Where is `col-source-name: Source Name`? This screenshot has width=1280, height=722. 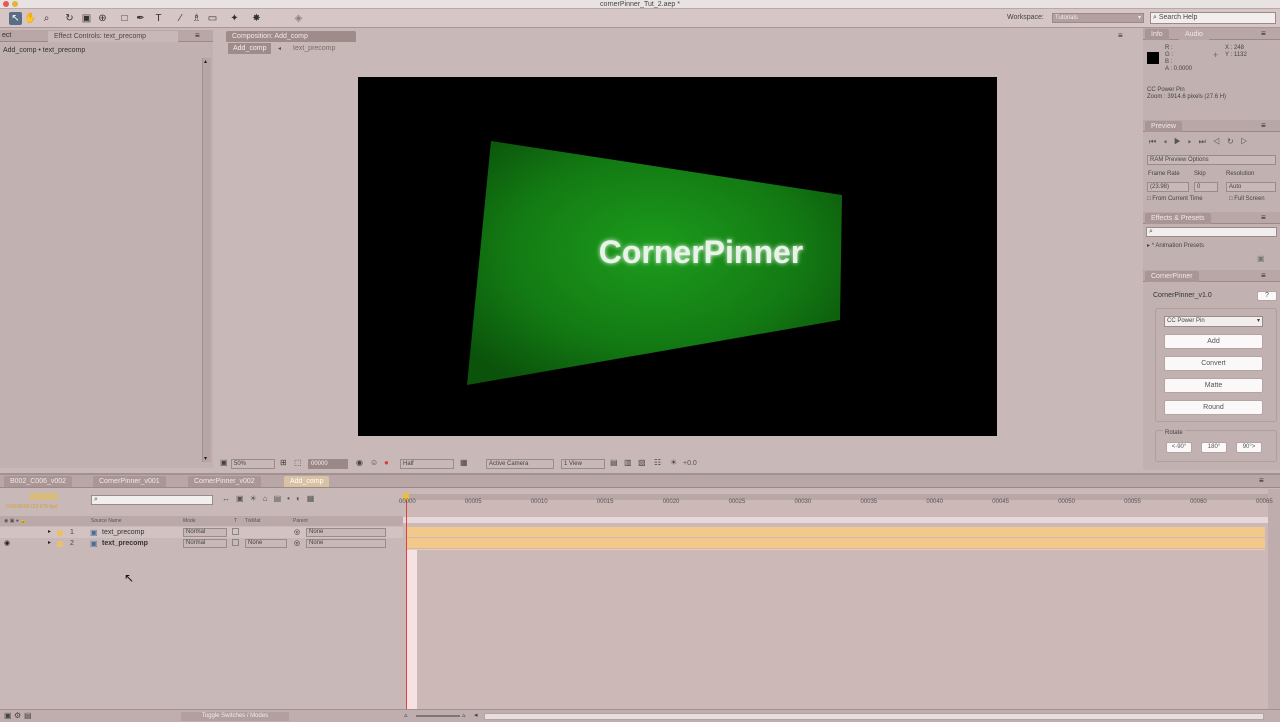
col-source-name: Source Name is located at coordinates (106, 521).